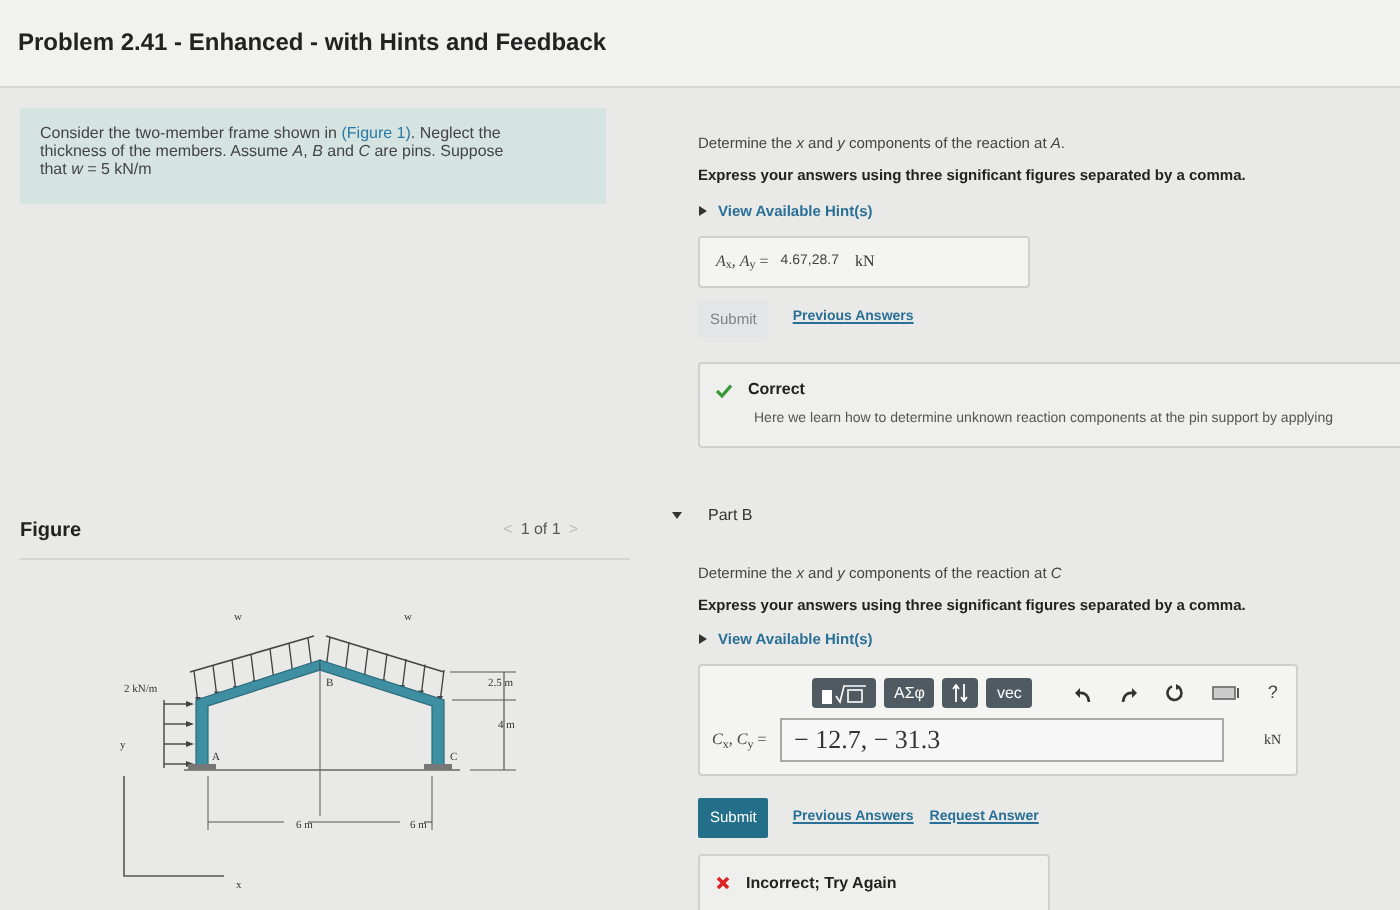 This screenshot has width=1400, height=910. What do you see at coordinates (909, 693) in the screenshot?
I see `toolbar-button: ΑΣφ` at bounding box center [909, 693].